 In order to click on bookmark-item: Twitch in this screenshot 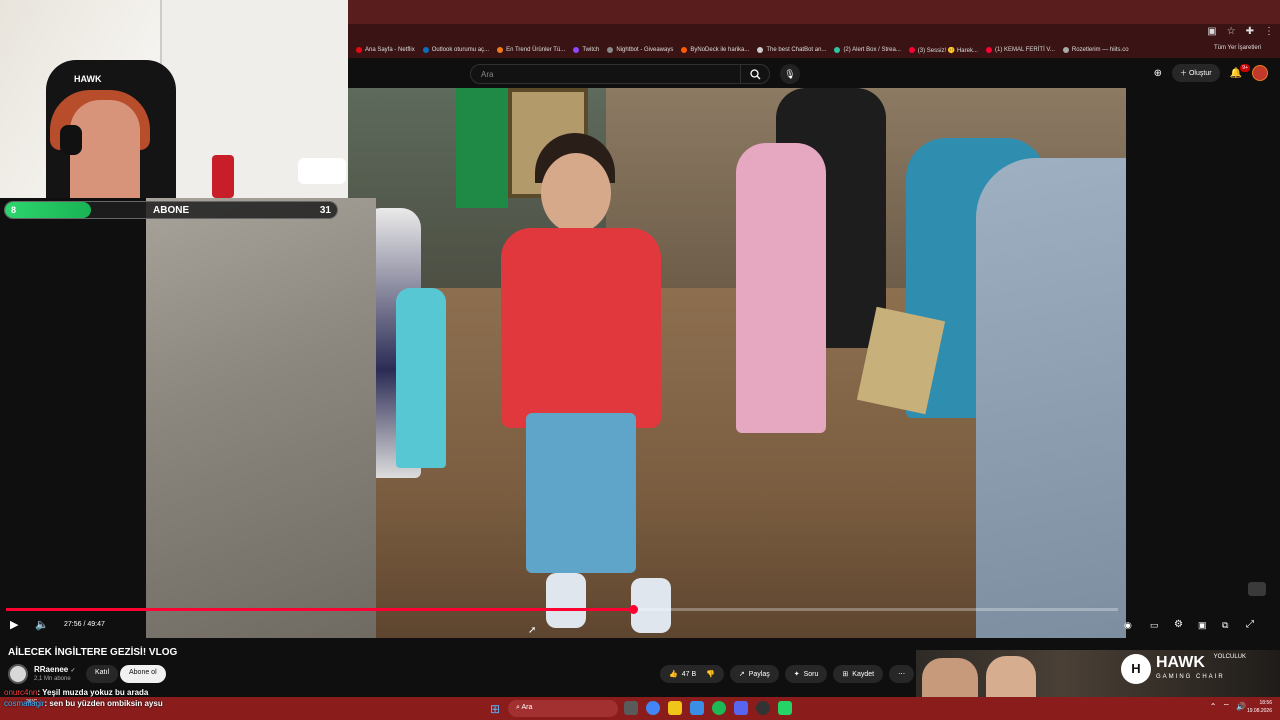, I will do `click(586, 50)`.